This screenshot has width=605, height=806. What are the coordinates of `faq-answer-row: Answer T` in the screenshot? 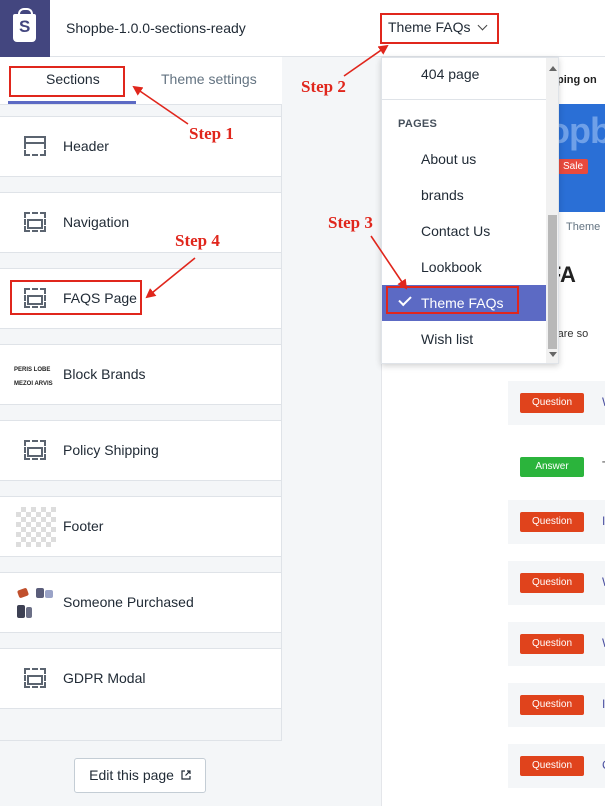 It's located at (556, 467).